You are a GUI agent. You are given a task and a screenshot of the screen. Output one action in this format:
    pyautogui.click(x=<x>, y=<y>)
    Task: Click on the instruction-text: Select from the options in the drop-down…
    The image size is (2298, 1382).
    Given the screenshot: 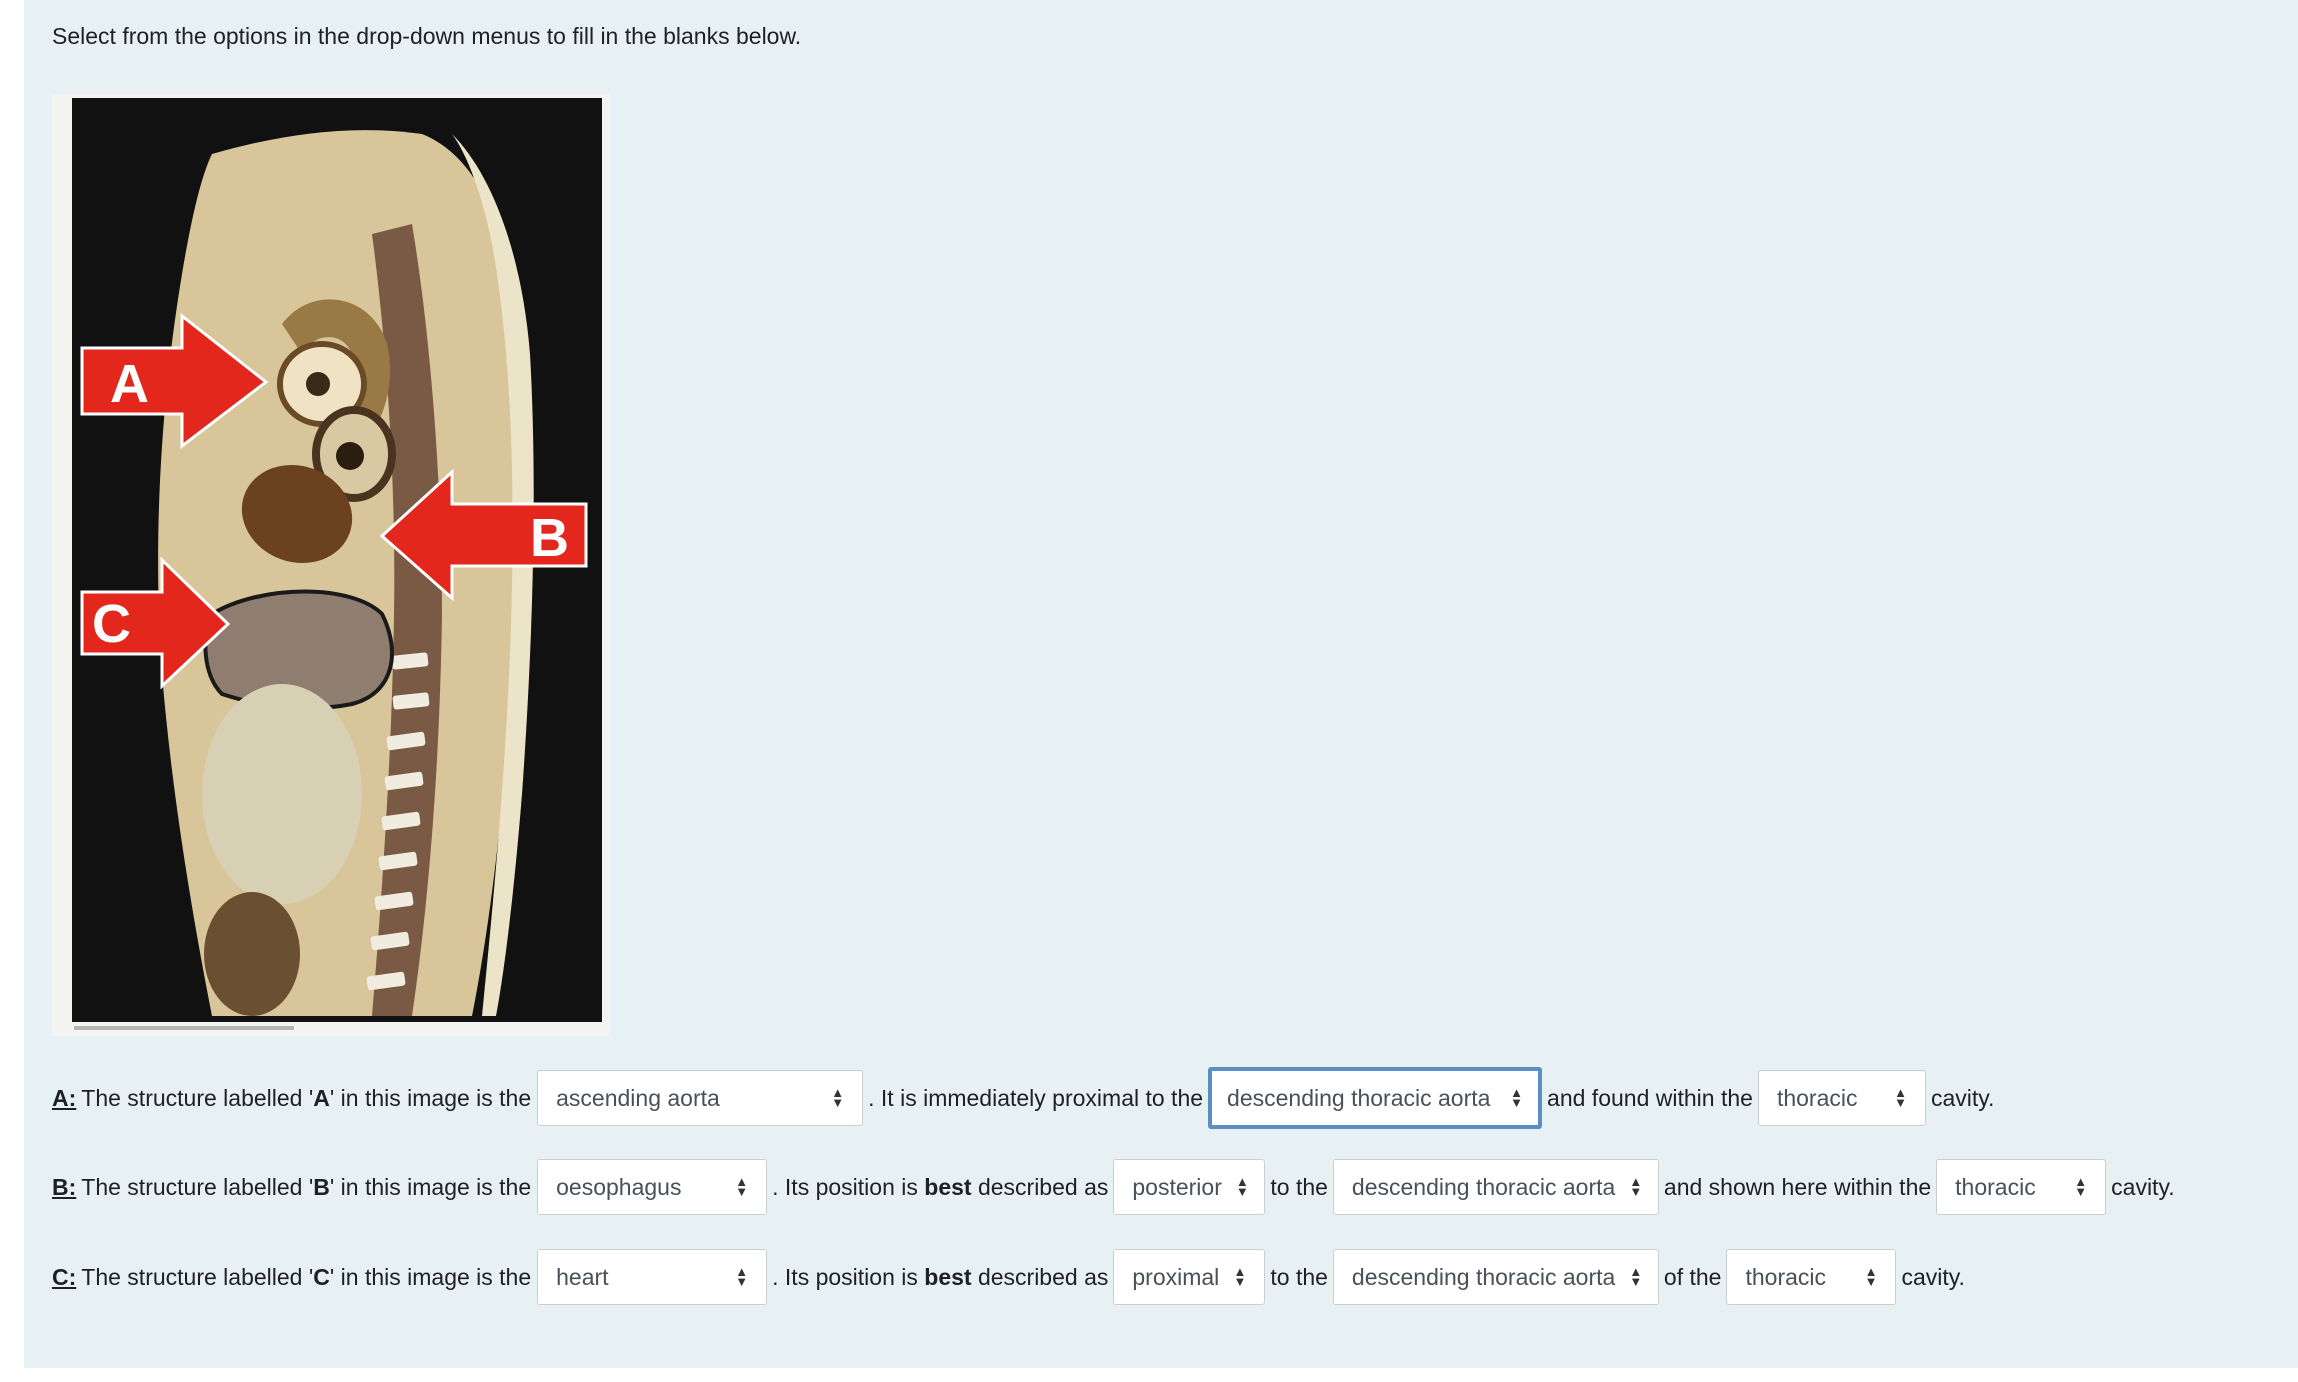 What is the action you would take?
    pyautogui.click(x=427, y=36)
    